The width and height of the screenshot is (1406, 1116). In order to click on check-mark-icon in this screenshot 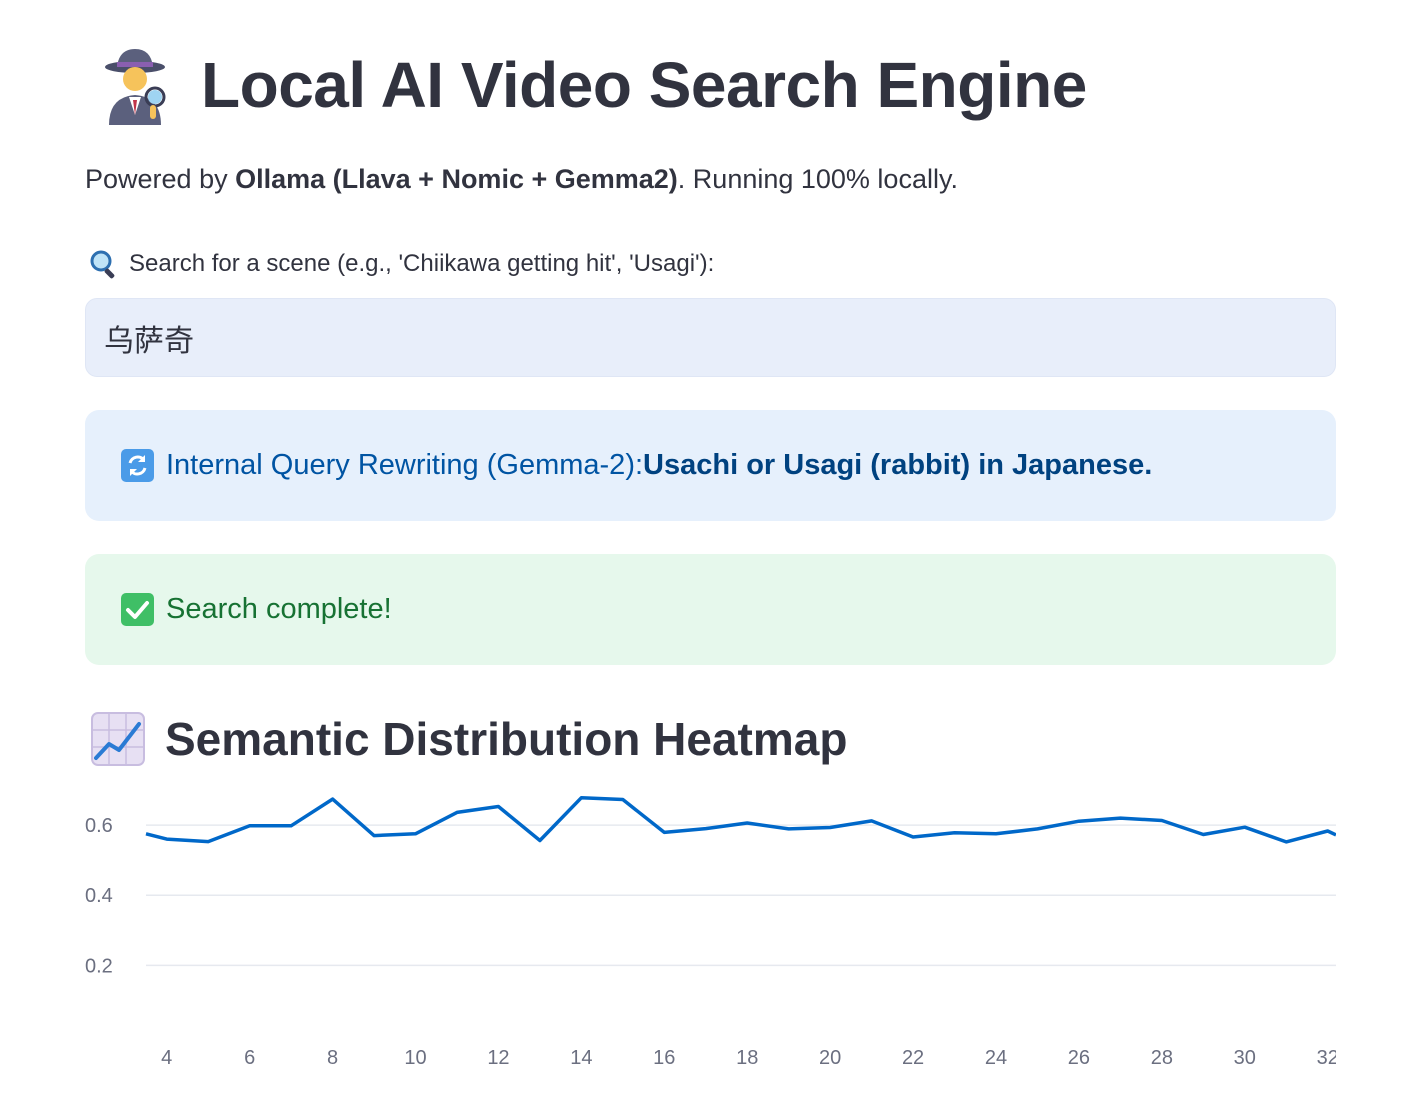, I will do `click(137, 609)`.